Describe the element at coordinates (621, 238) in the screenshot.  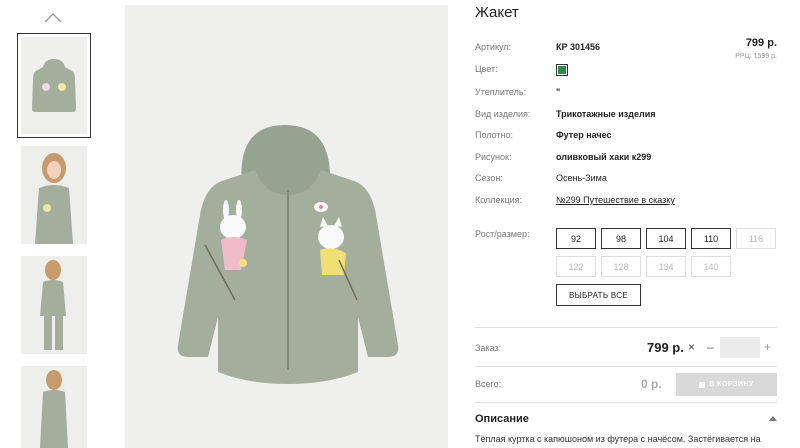
I see `size-option: 98` at that location.